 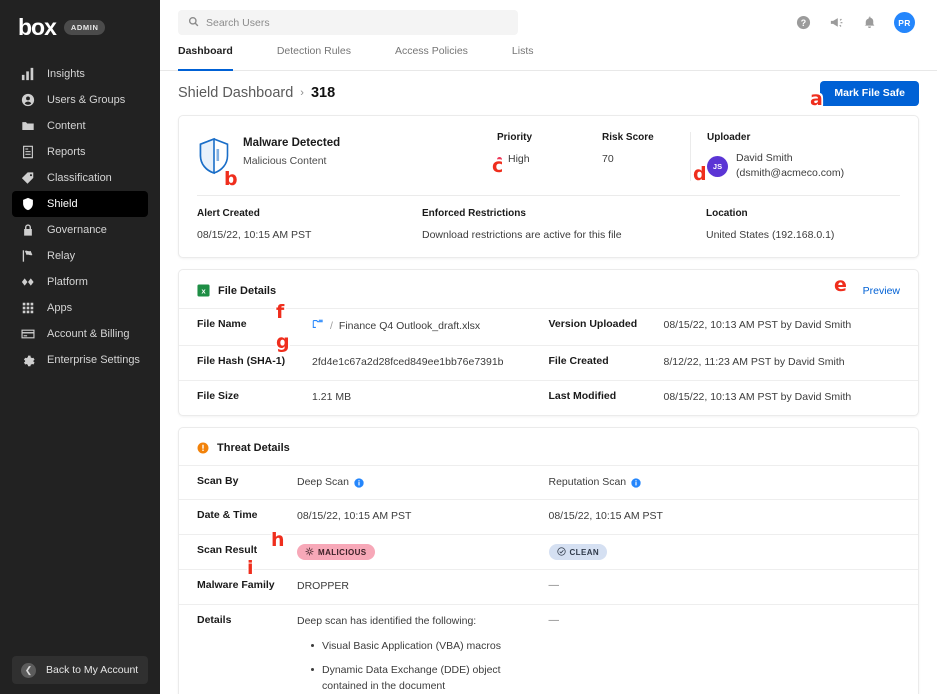 What do you see at coordinates (869, 23) in the screenshot?
I see `bell-icon` at bounding box center [869, 23].